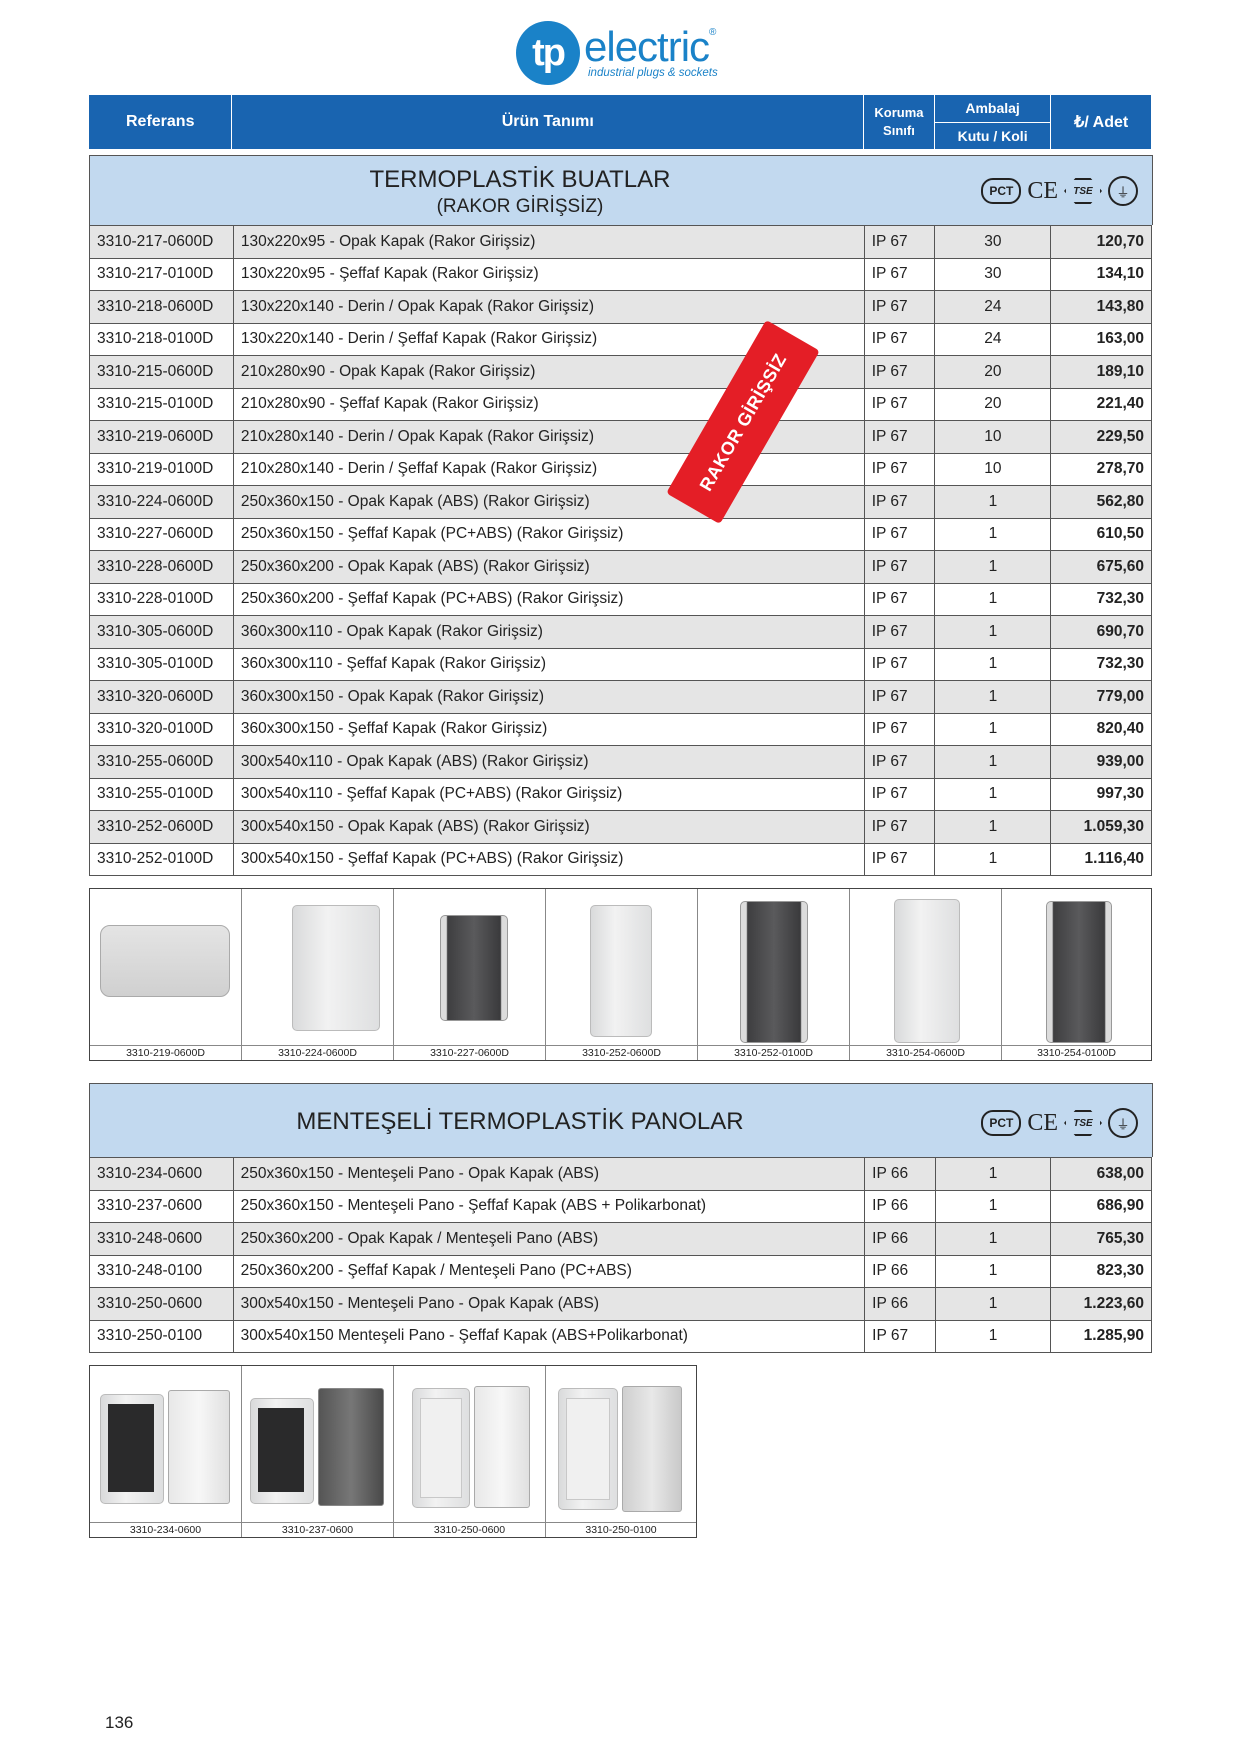 The image size is (1241, 1754). I want to click on ce-mark-icon: CE, so click(1042, 1122).